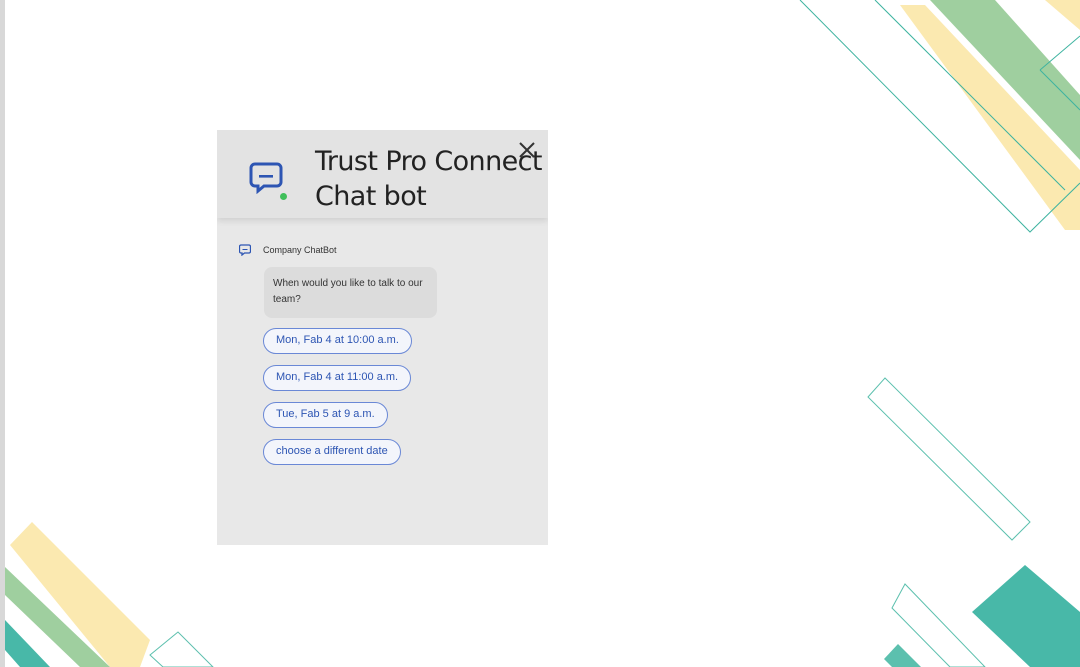 Image resolution: width=1080 pixels, height=667 pixels. What do you see at coordinates (325, 415) in the screenshot?
I see `option-button: Tue, Fab 5 at 9 a.m.` at bounding box center [325, 415].